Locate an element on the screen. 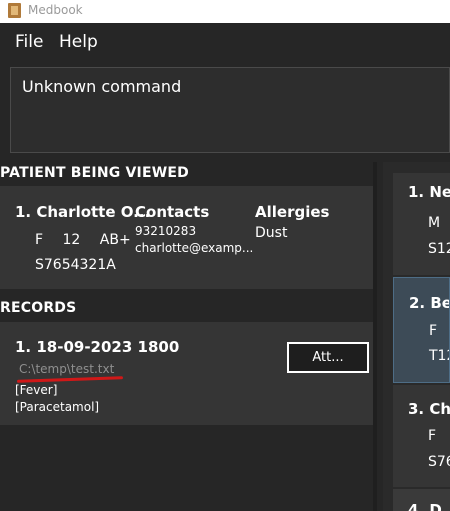 This screenshot has width=450, height=511. record-condition: [Fever] is located at coordinates (36, 390).